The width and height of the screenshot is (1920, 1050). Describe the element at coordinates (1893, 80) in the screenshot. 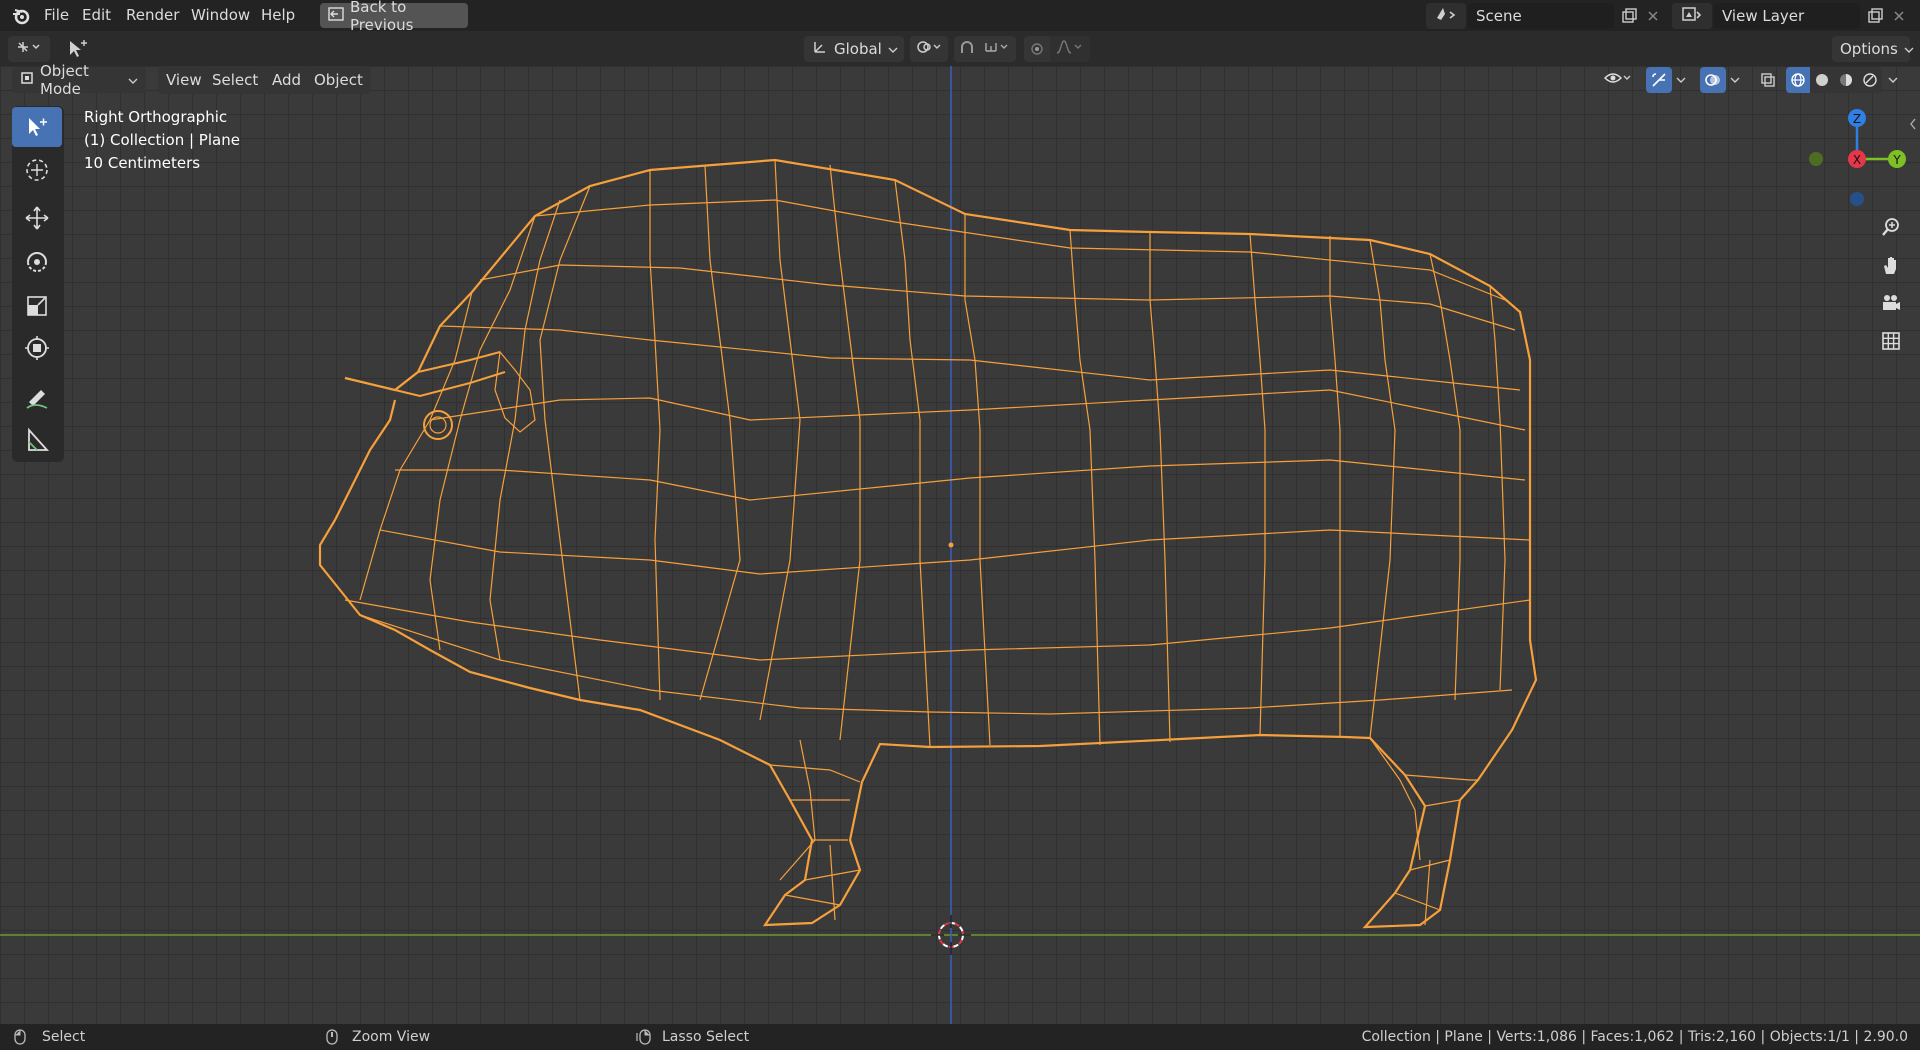

I see `shading-dropdown-icon` at that location.